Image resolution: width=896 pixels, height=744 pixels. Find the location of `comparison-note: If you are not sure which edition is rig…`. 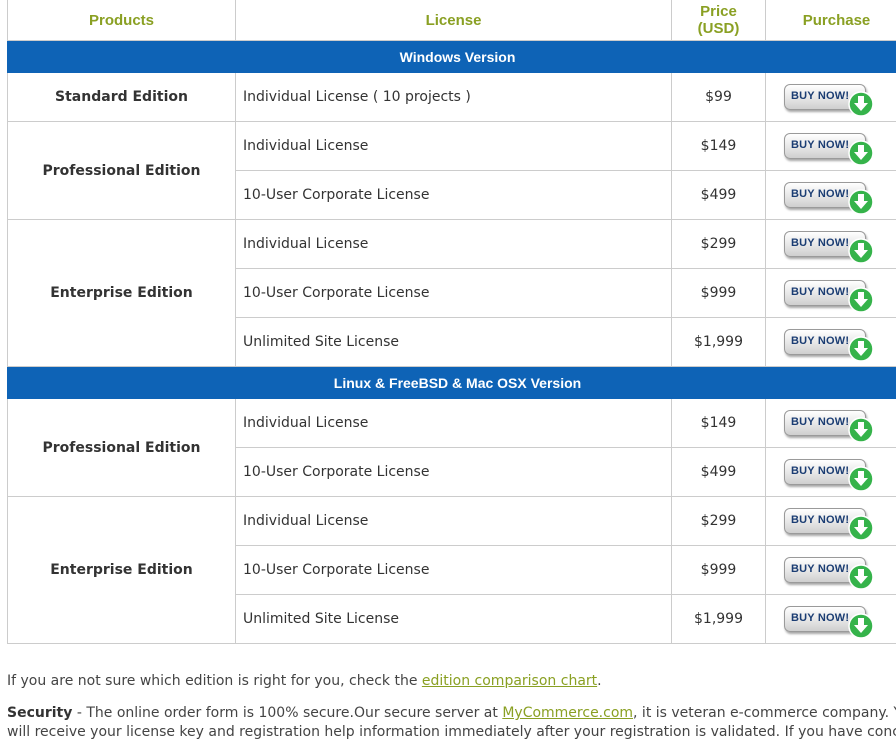

comparison-note: If you are not sure which edition is rig… is located at coordinates (451, 681).